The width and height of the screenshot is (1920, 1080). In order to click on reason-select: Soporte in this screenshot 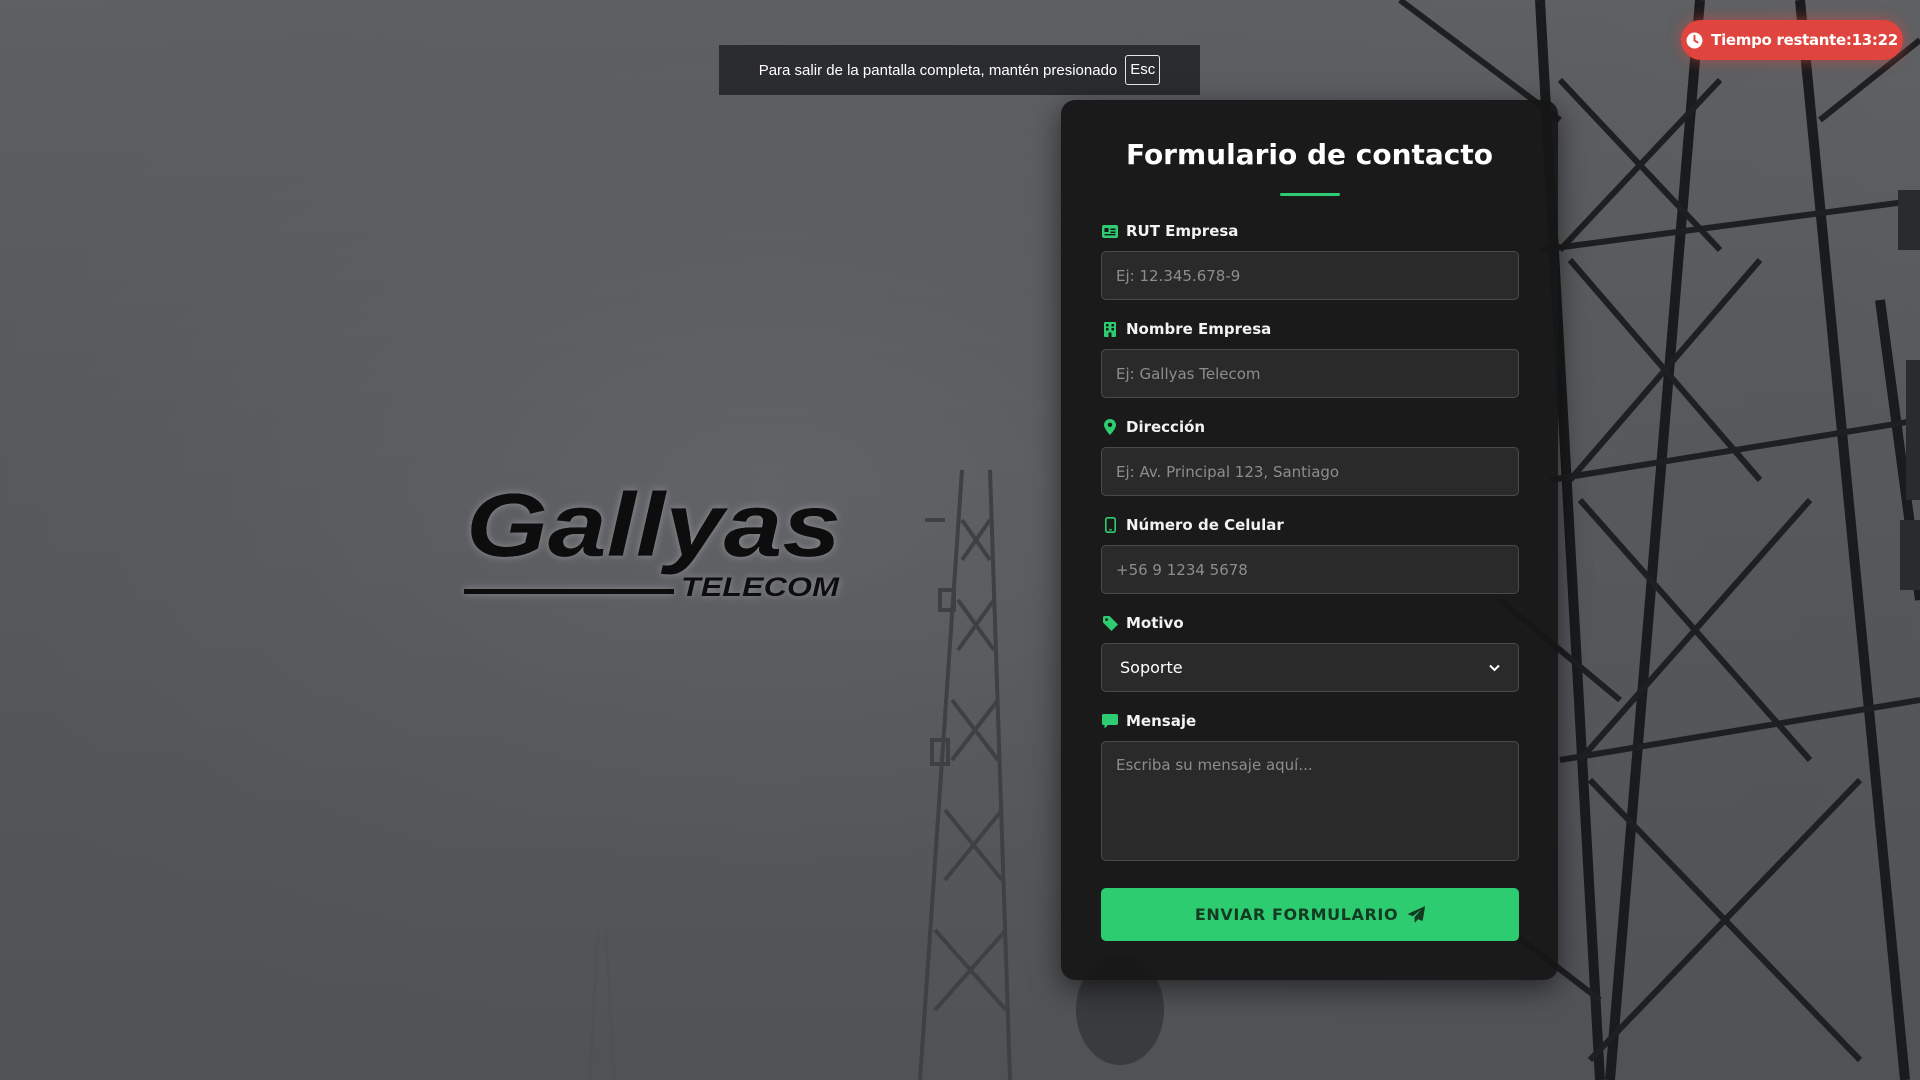, I will do `click(1310, 667)`.